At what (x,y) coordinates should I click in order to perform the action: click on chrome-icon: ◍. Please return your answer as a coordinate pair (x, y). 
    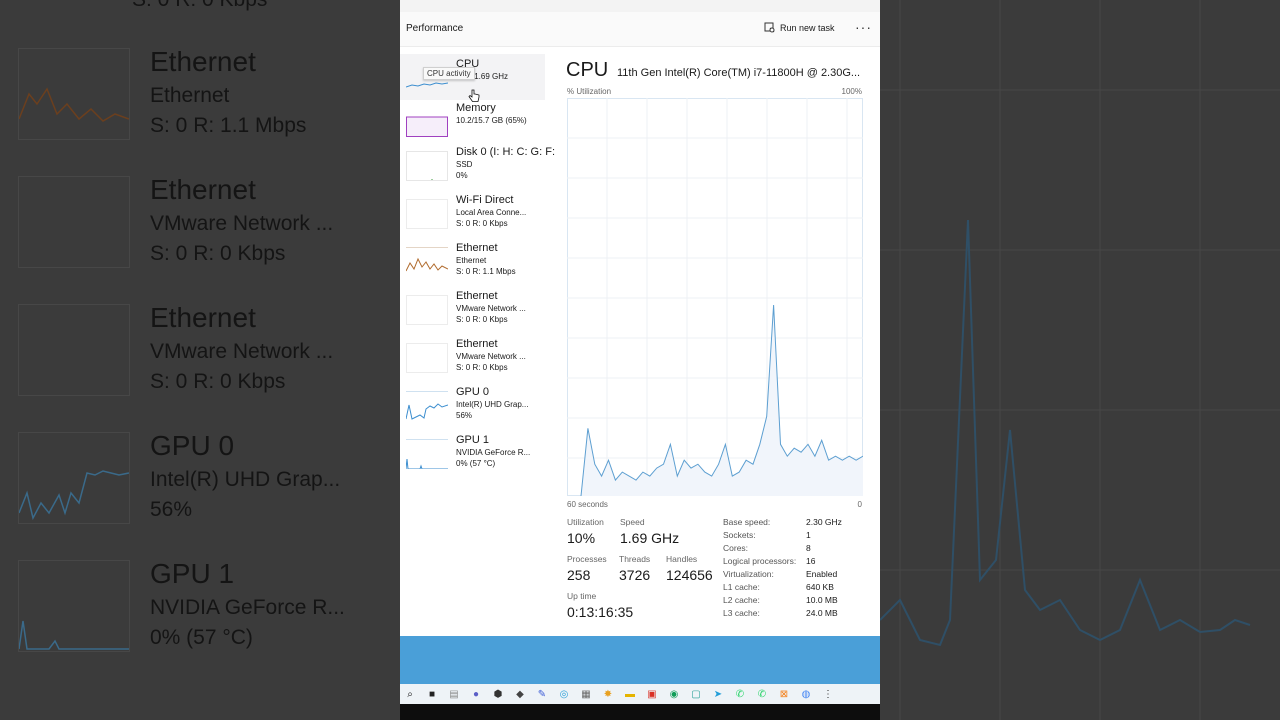
    Looking at the image, I should click on (806, 694).